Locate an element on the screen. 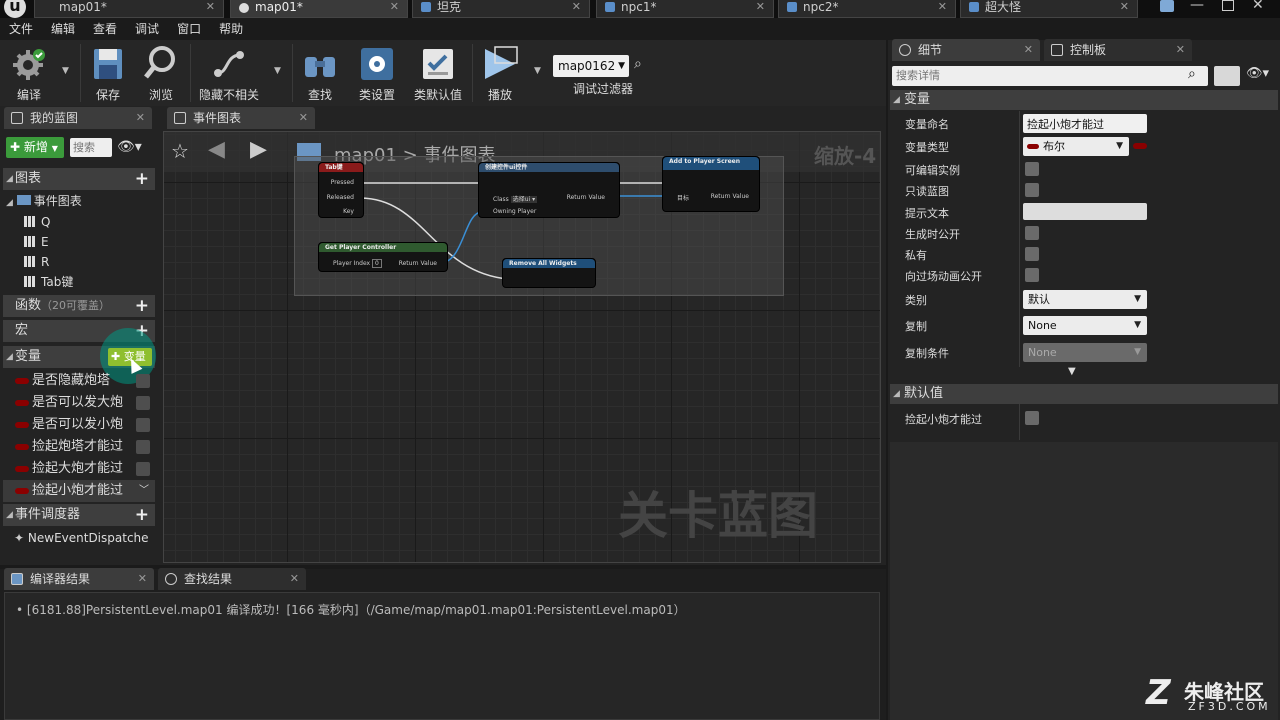 This screenshot has height=720, width=1280. tooltip-input is located at coordinates (1085, 211).